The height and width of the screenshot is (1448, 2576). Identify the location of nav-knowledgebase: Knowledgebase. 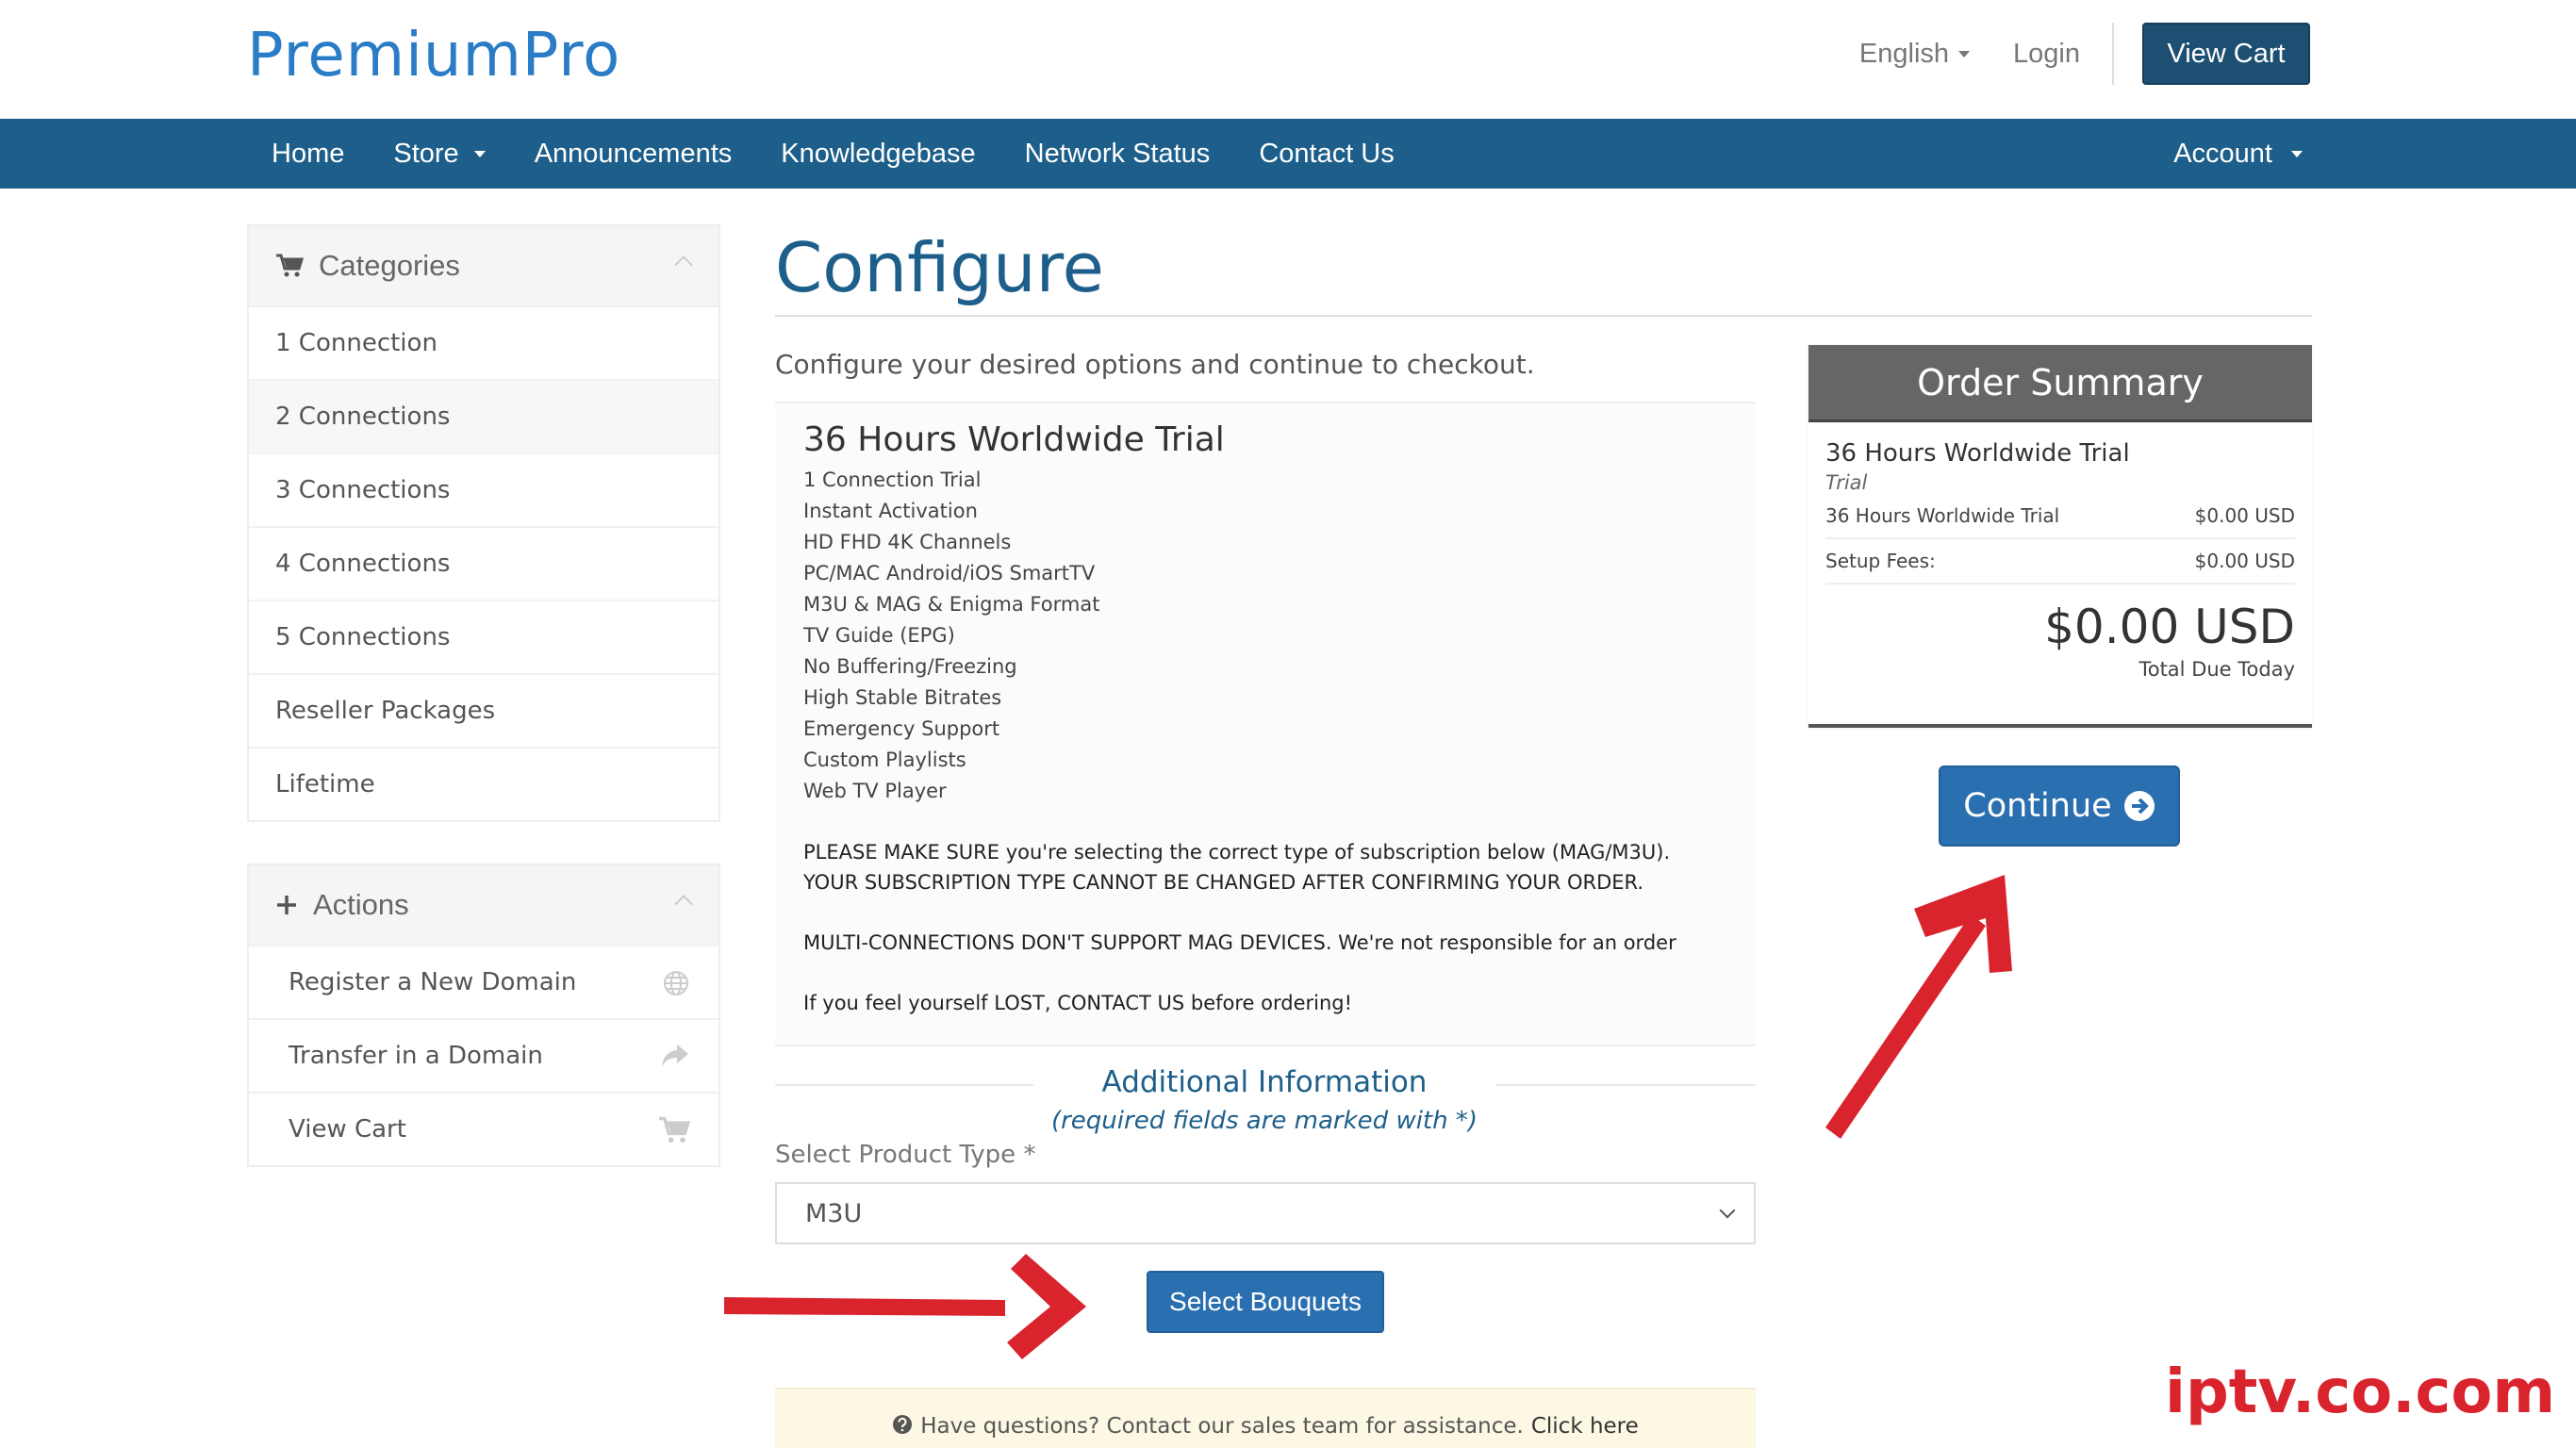
(877, 154).